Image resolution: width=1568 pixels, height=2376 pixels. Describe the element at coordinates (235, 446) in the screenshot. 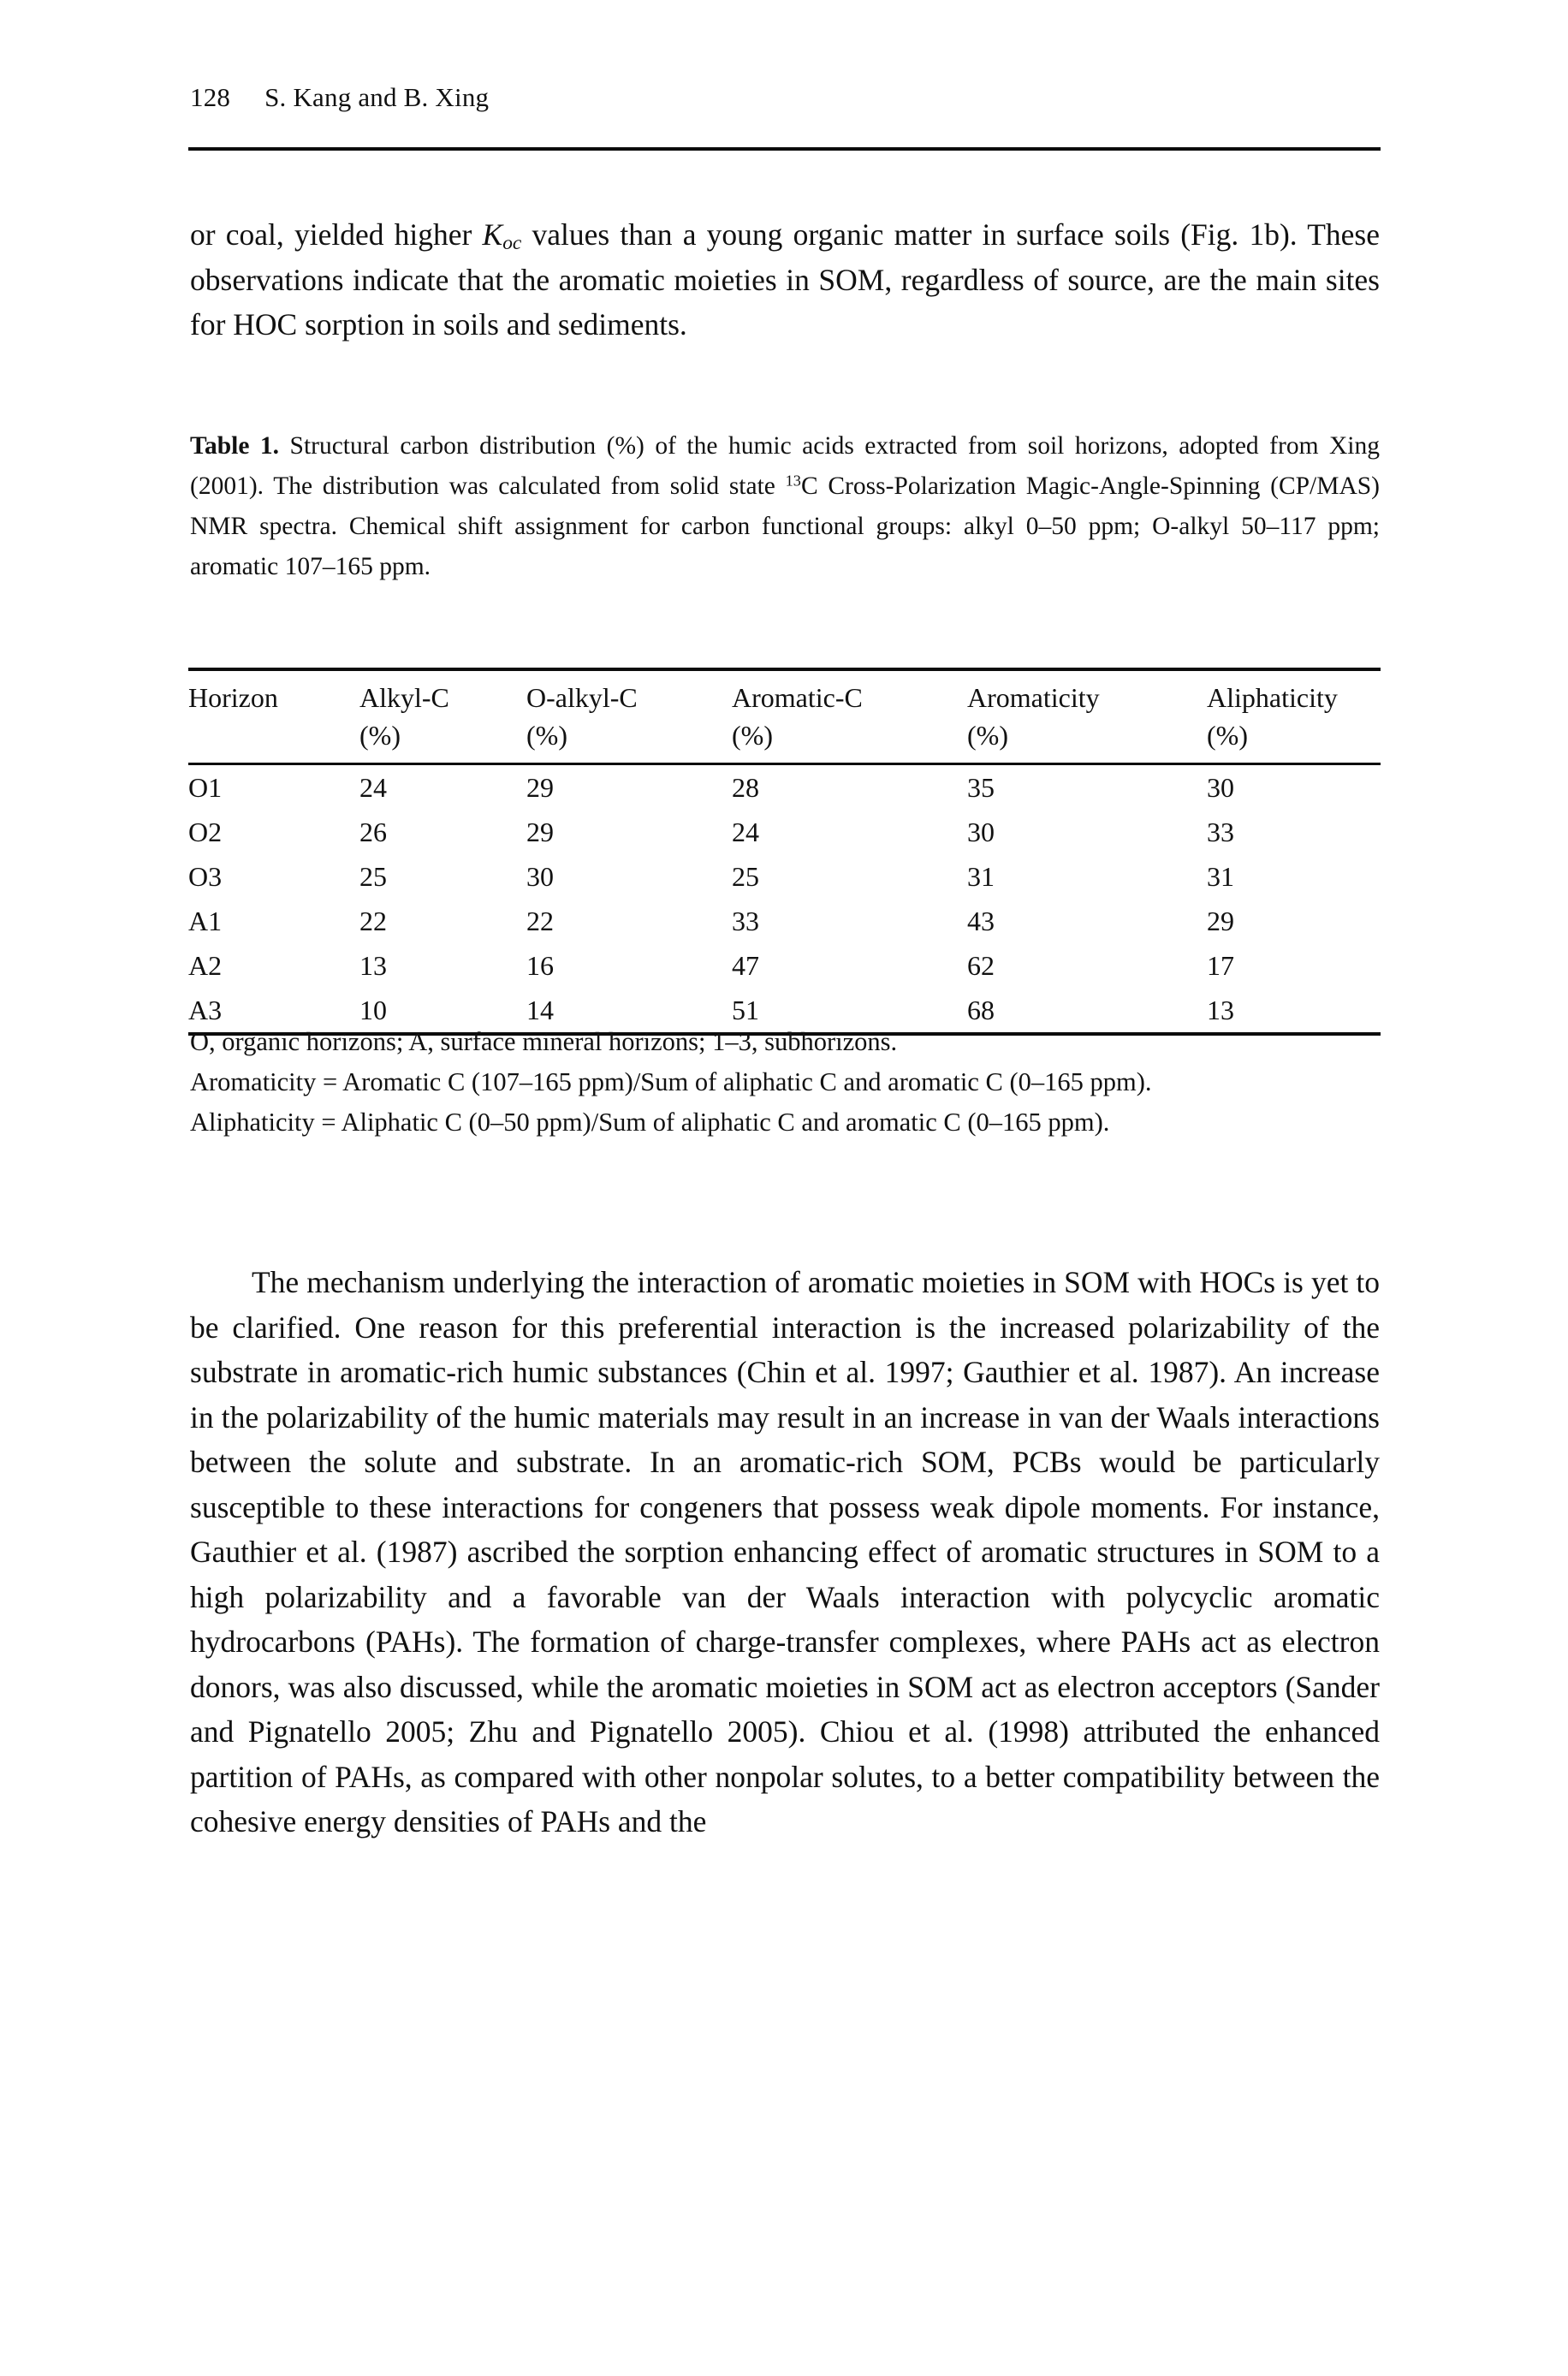

I see `table-caption-label: Table 1.` at that location.